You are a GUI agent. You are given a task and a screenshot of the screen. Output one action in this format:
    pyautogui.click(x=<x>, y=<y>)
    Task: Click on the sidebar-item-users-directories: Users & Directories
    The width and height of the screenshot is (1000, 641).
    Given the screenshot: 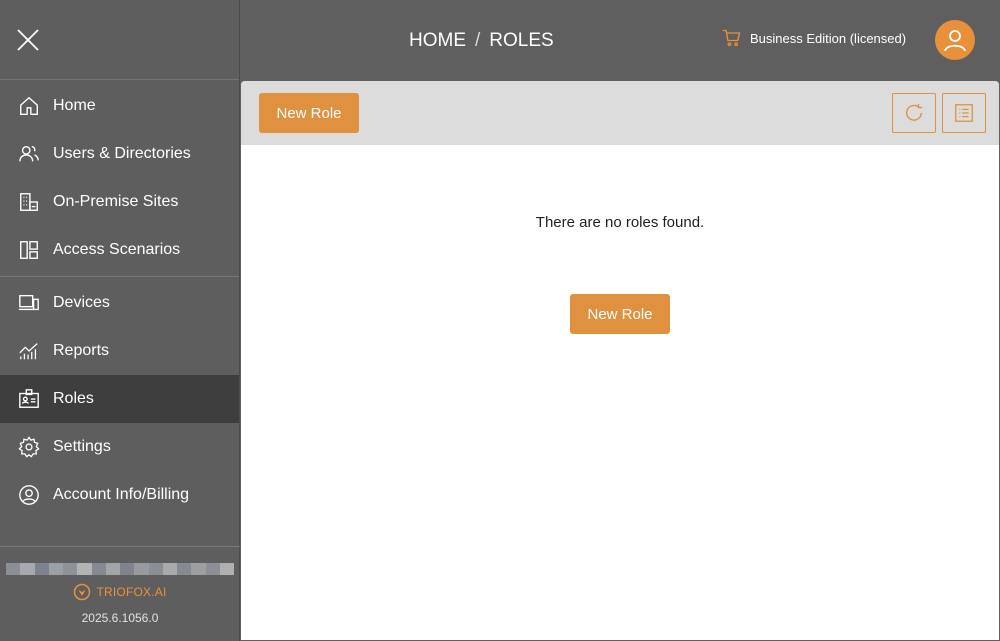 What is the action you would take?
    pyautogui.click(x=119, y=154)
    